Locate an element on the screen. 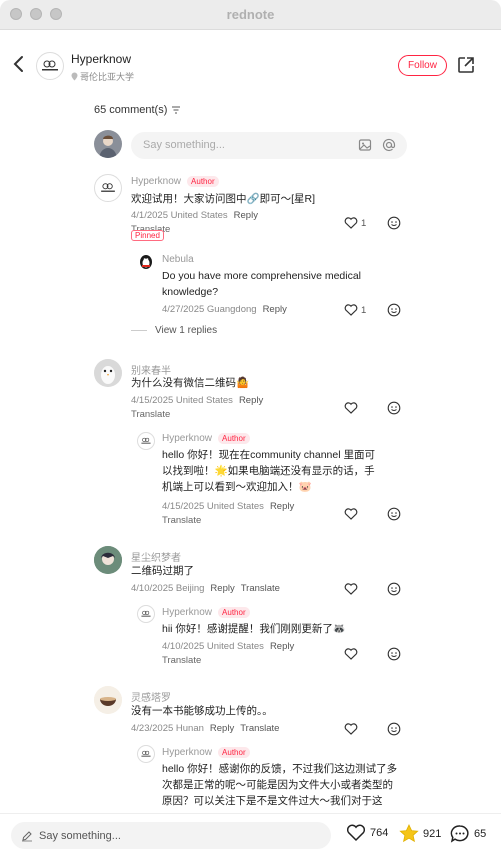  comments-count: 65 comment(s) is located at coordinates (137, 110).